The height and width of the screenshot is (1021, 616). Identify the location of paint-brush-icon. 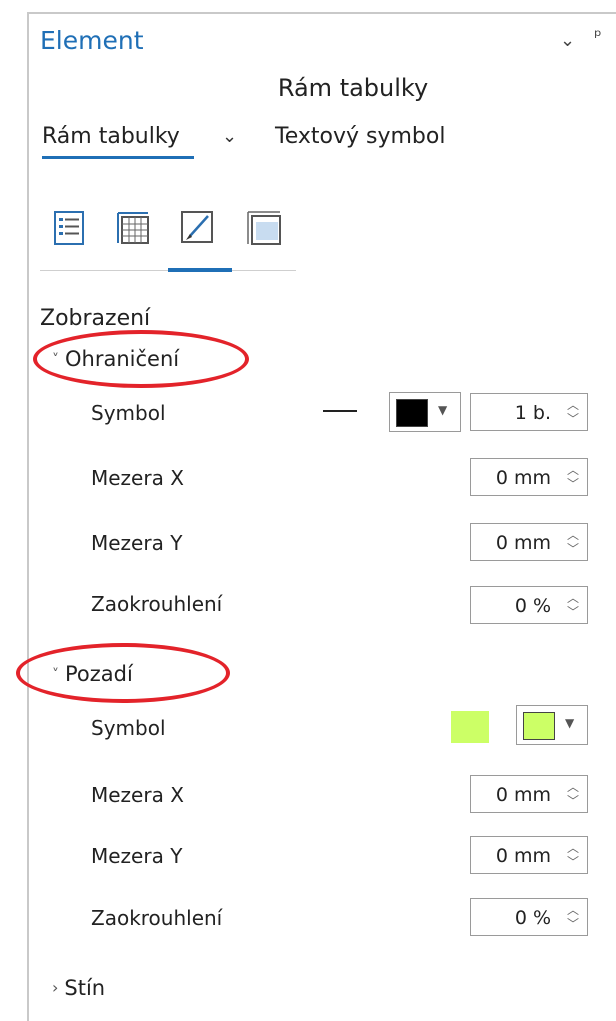
(198, 228).